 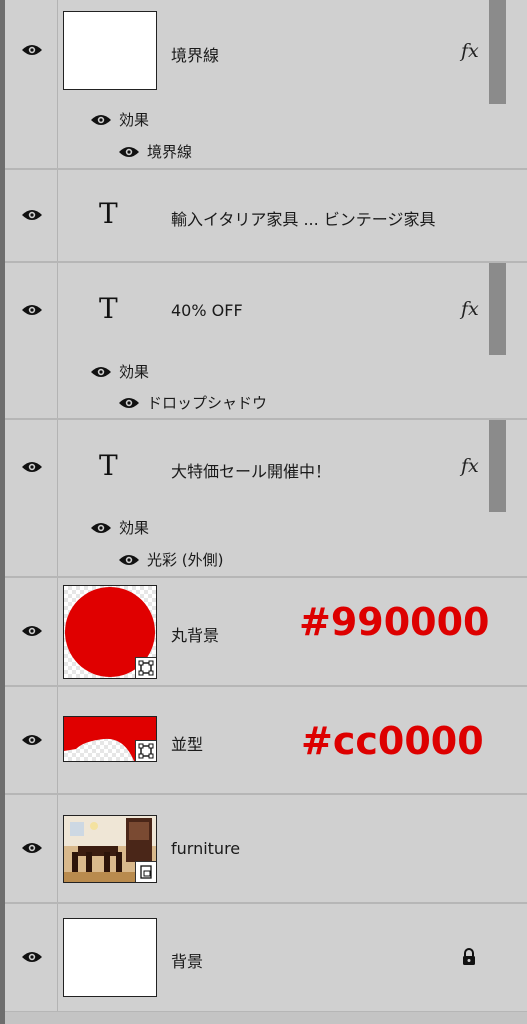 I want to click on effect-item: 光彩 (外側), so click(x=185, y=559).